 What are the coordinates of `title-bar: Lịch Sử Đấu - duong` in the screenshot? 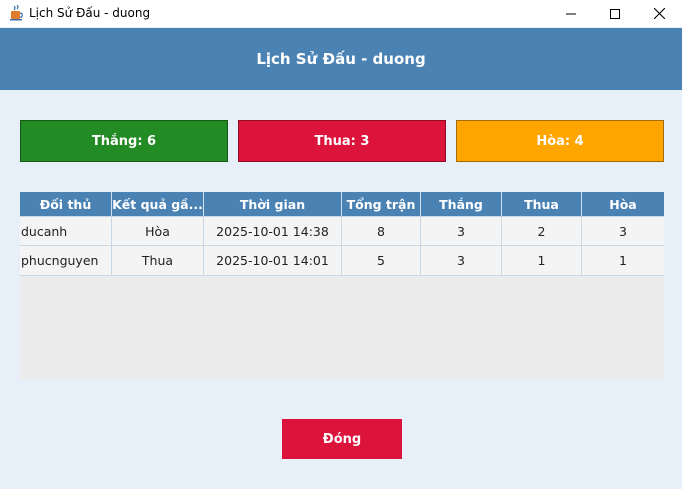 It's located at (341, 13).